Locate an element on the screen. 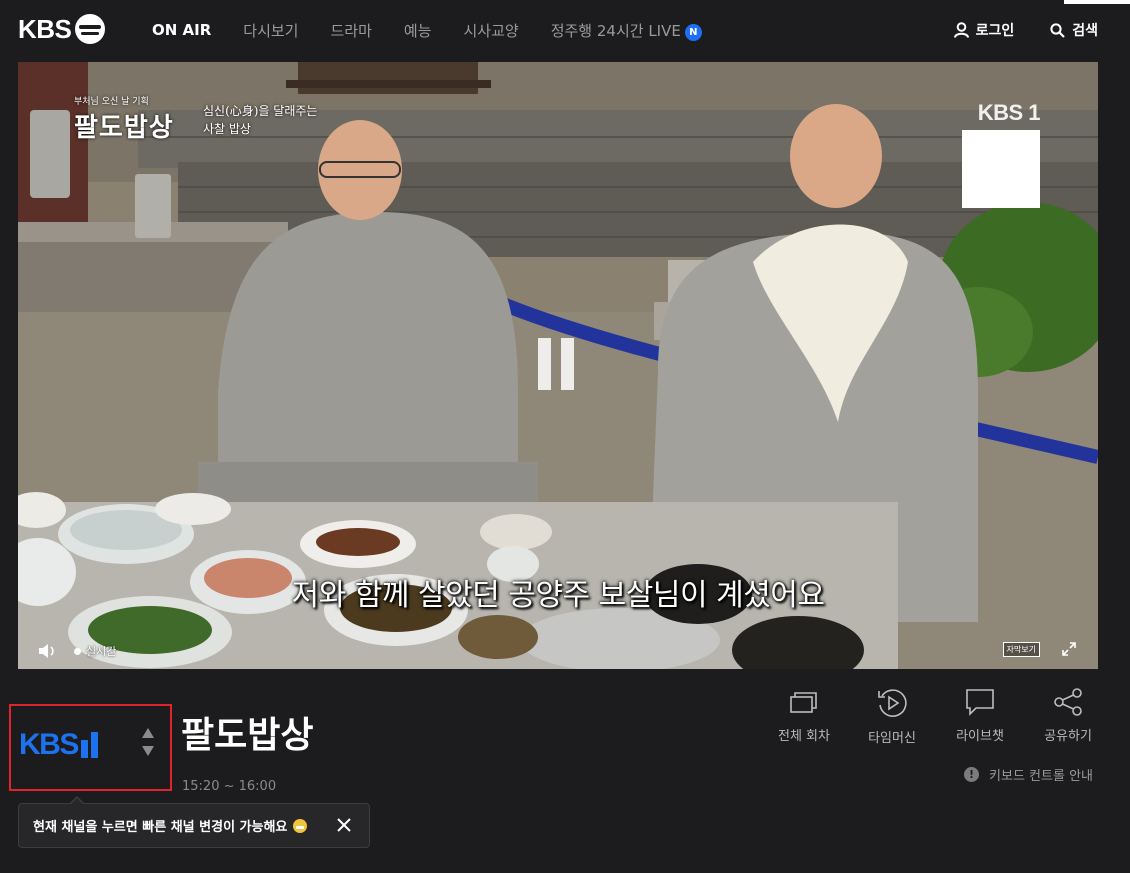  share-label: 공유하기 is located at coordinates (1068, 736).